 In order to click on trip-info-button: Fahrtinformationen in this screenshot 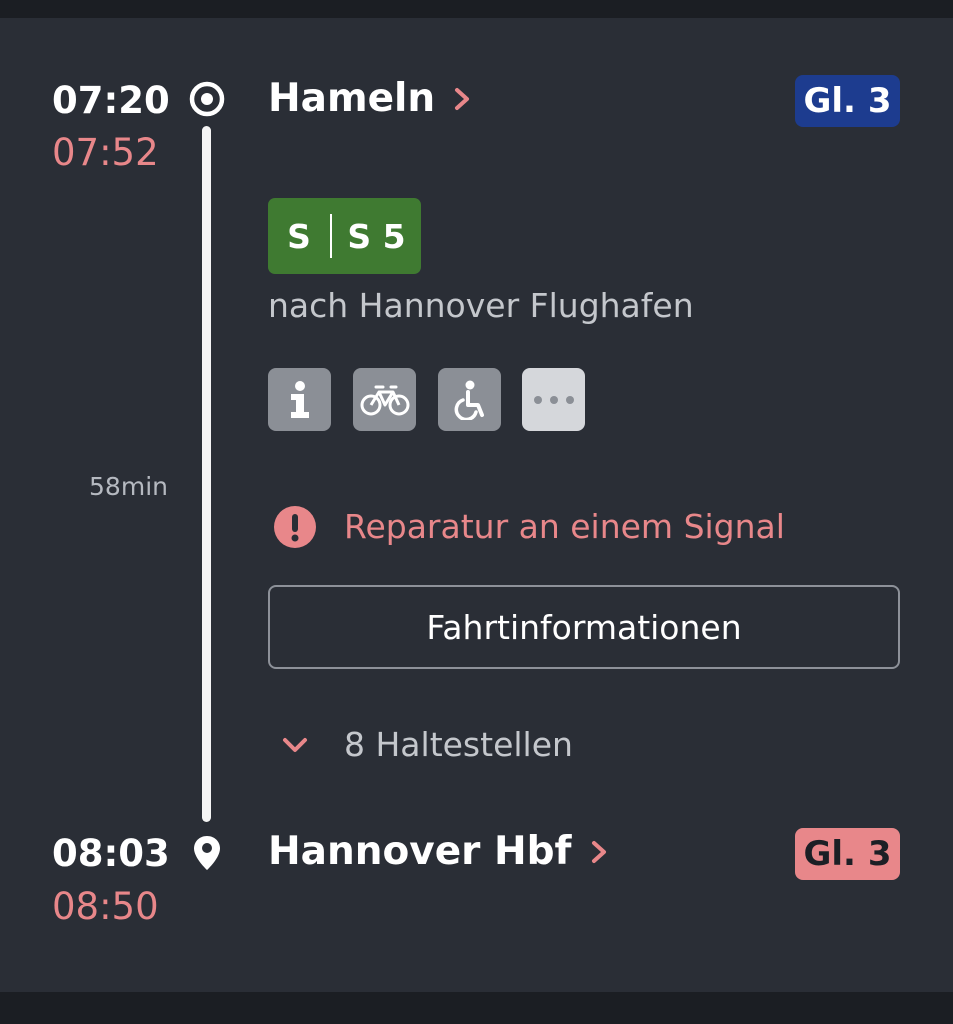, I will do `click(584, 627)`.